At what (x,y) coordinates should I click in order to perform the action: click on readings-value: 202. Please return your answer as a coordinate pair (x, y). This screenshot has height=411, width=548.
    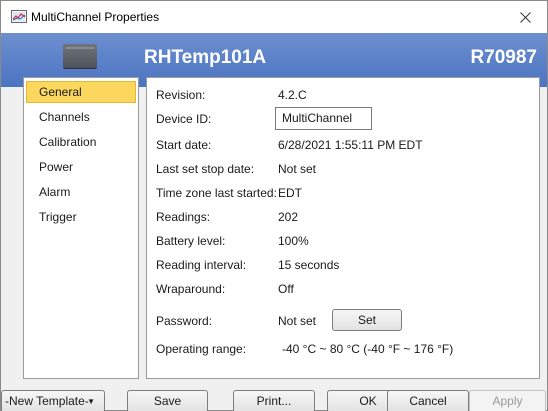
    Looking at the image, I should click on (288, 217).